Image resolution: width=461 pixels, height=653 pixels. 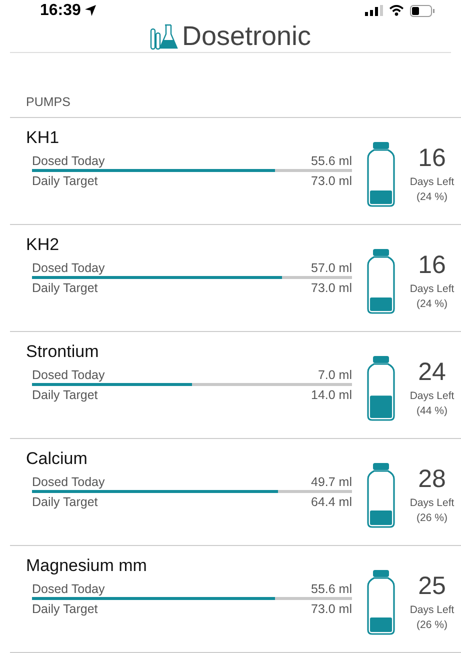 What do you see at coordinates (374, 10) in the screenshot?
I see `signal-icon` at bounding box center [374, 10].